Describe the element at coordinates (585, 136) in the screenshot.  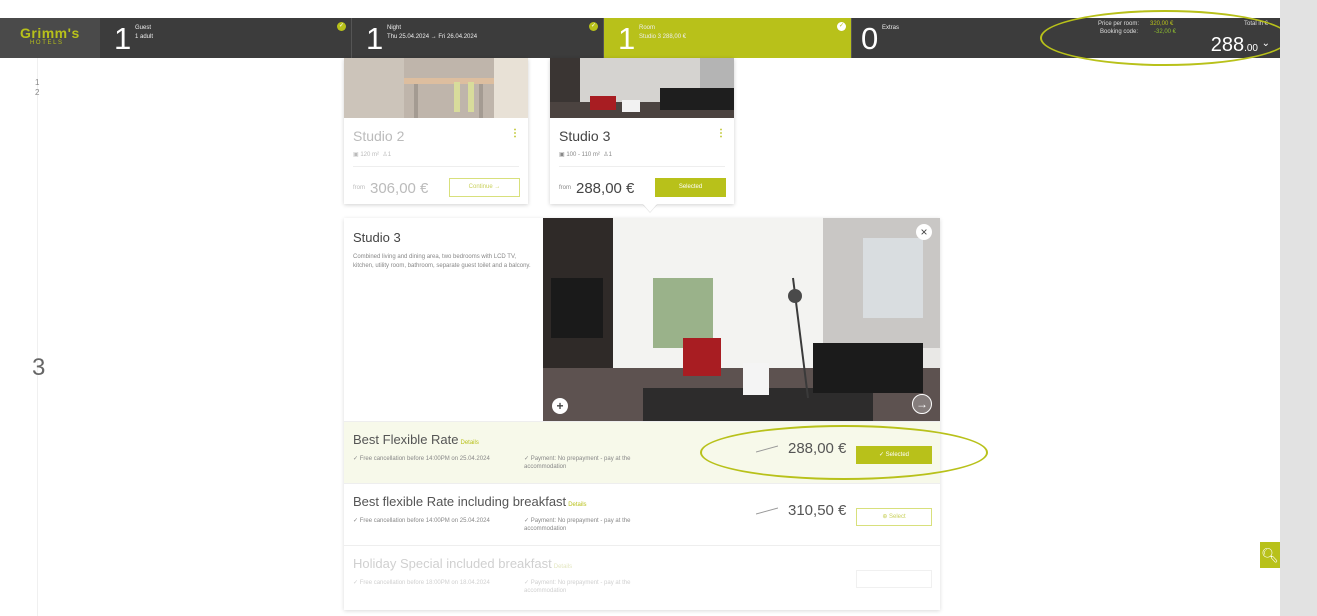
I see `room-name: Studio 3` at that location.